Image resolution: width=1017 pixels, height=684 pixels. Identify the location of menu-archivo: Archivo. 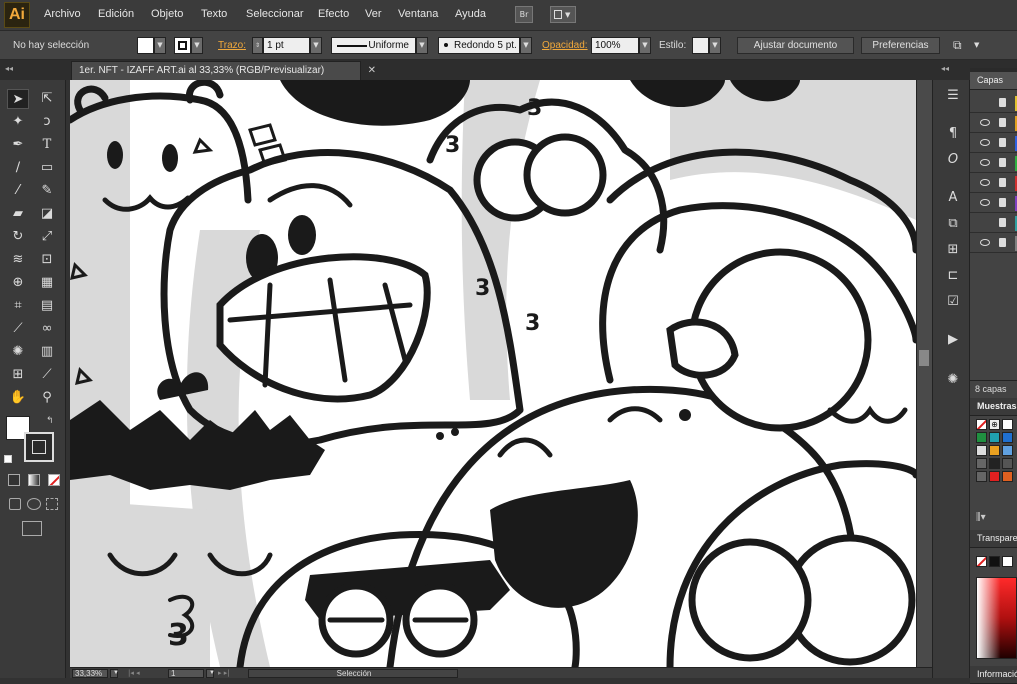
(62, 14).